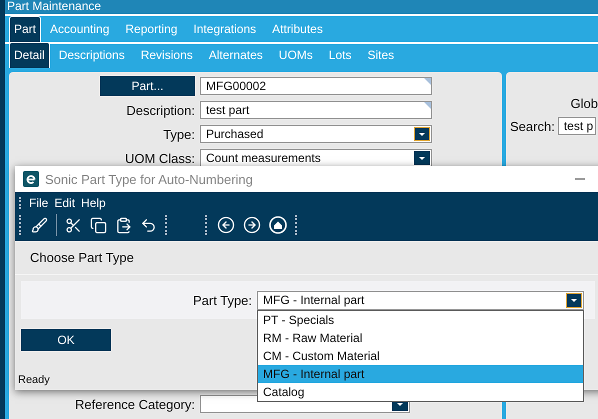 The width and height of the screenshot is (598, 419). I want to click on text-field: MFG00002, so click(316, 86).